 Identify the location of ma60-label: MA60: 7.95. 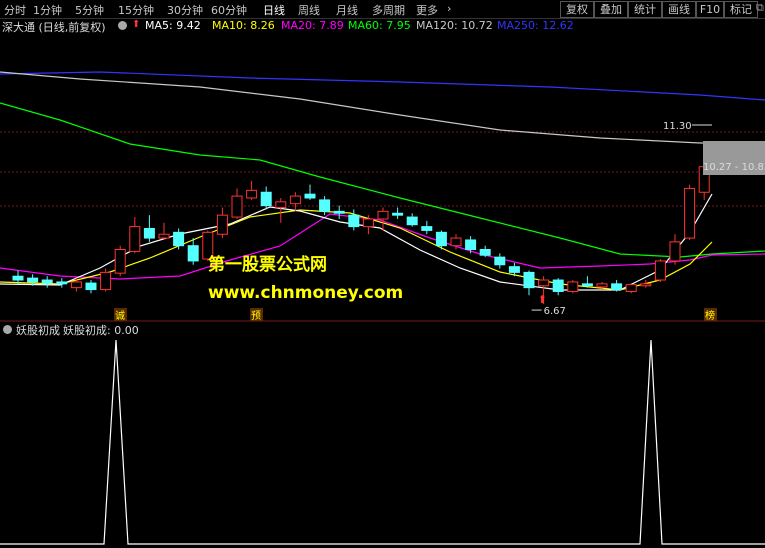
(379, 25).